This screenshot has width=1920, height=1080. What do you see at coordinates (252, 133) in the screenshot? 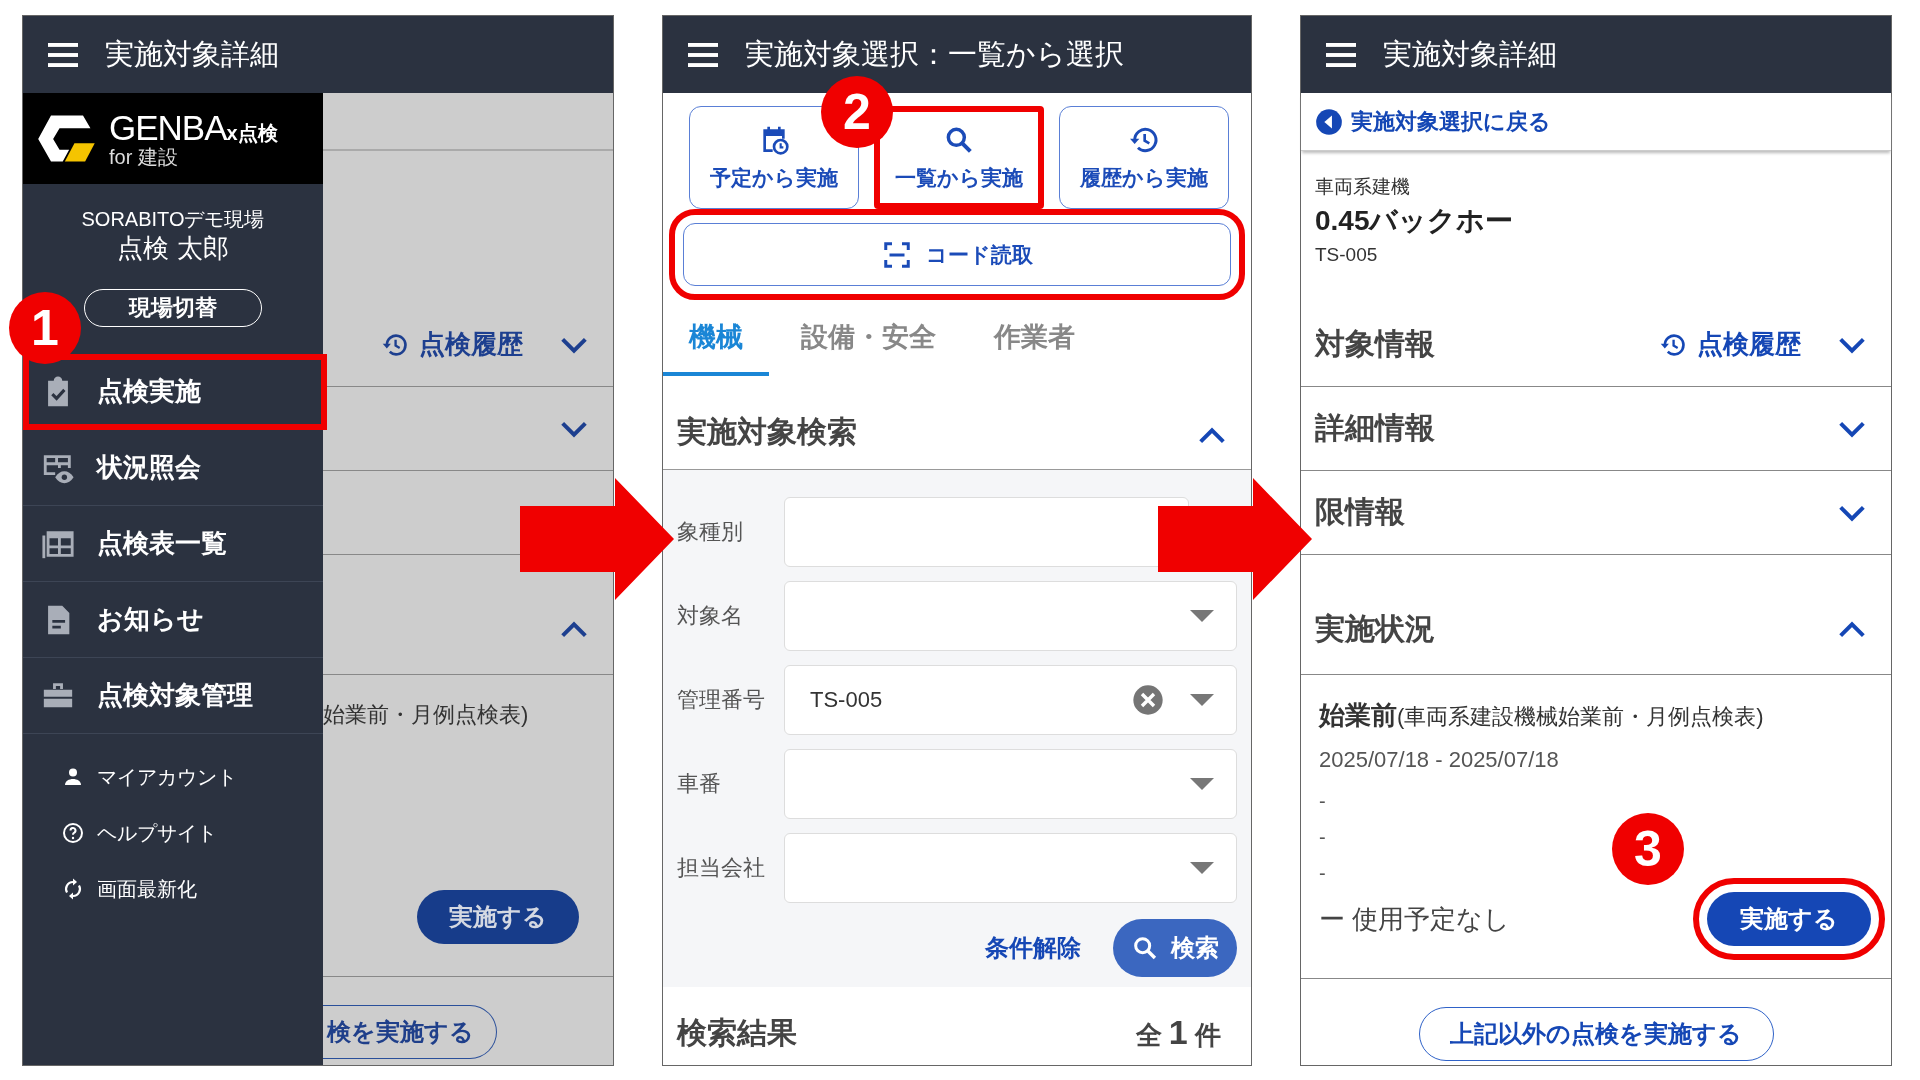
I see `logo-text: x点検` at bounding box center [252, 133].